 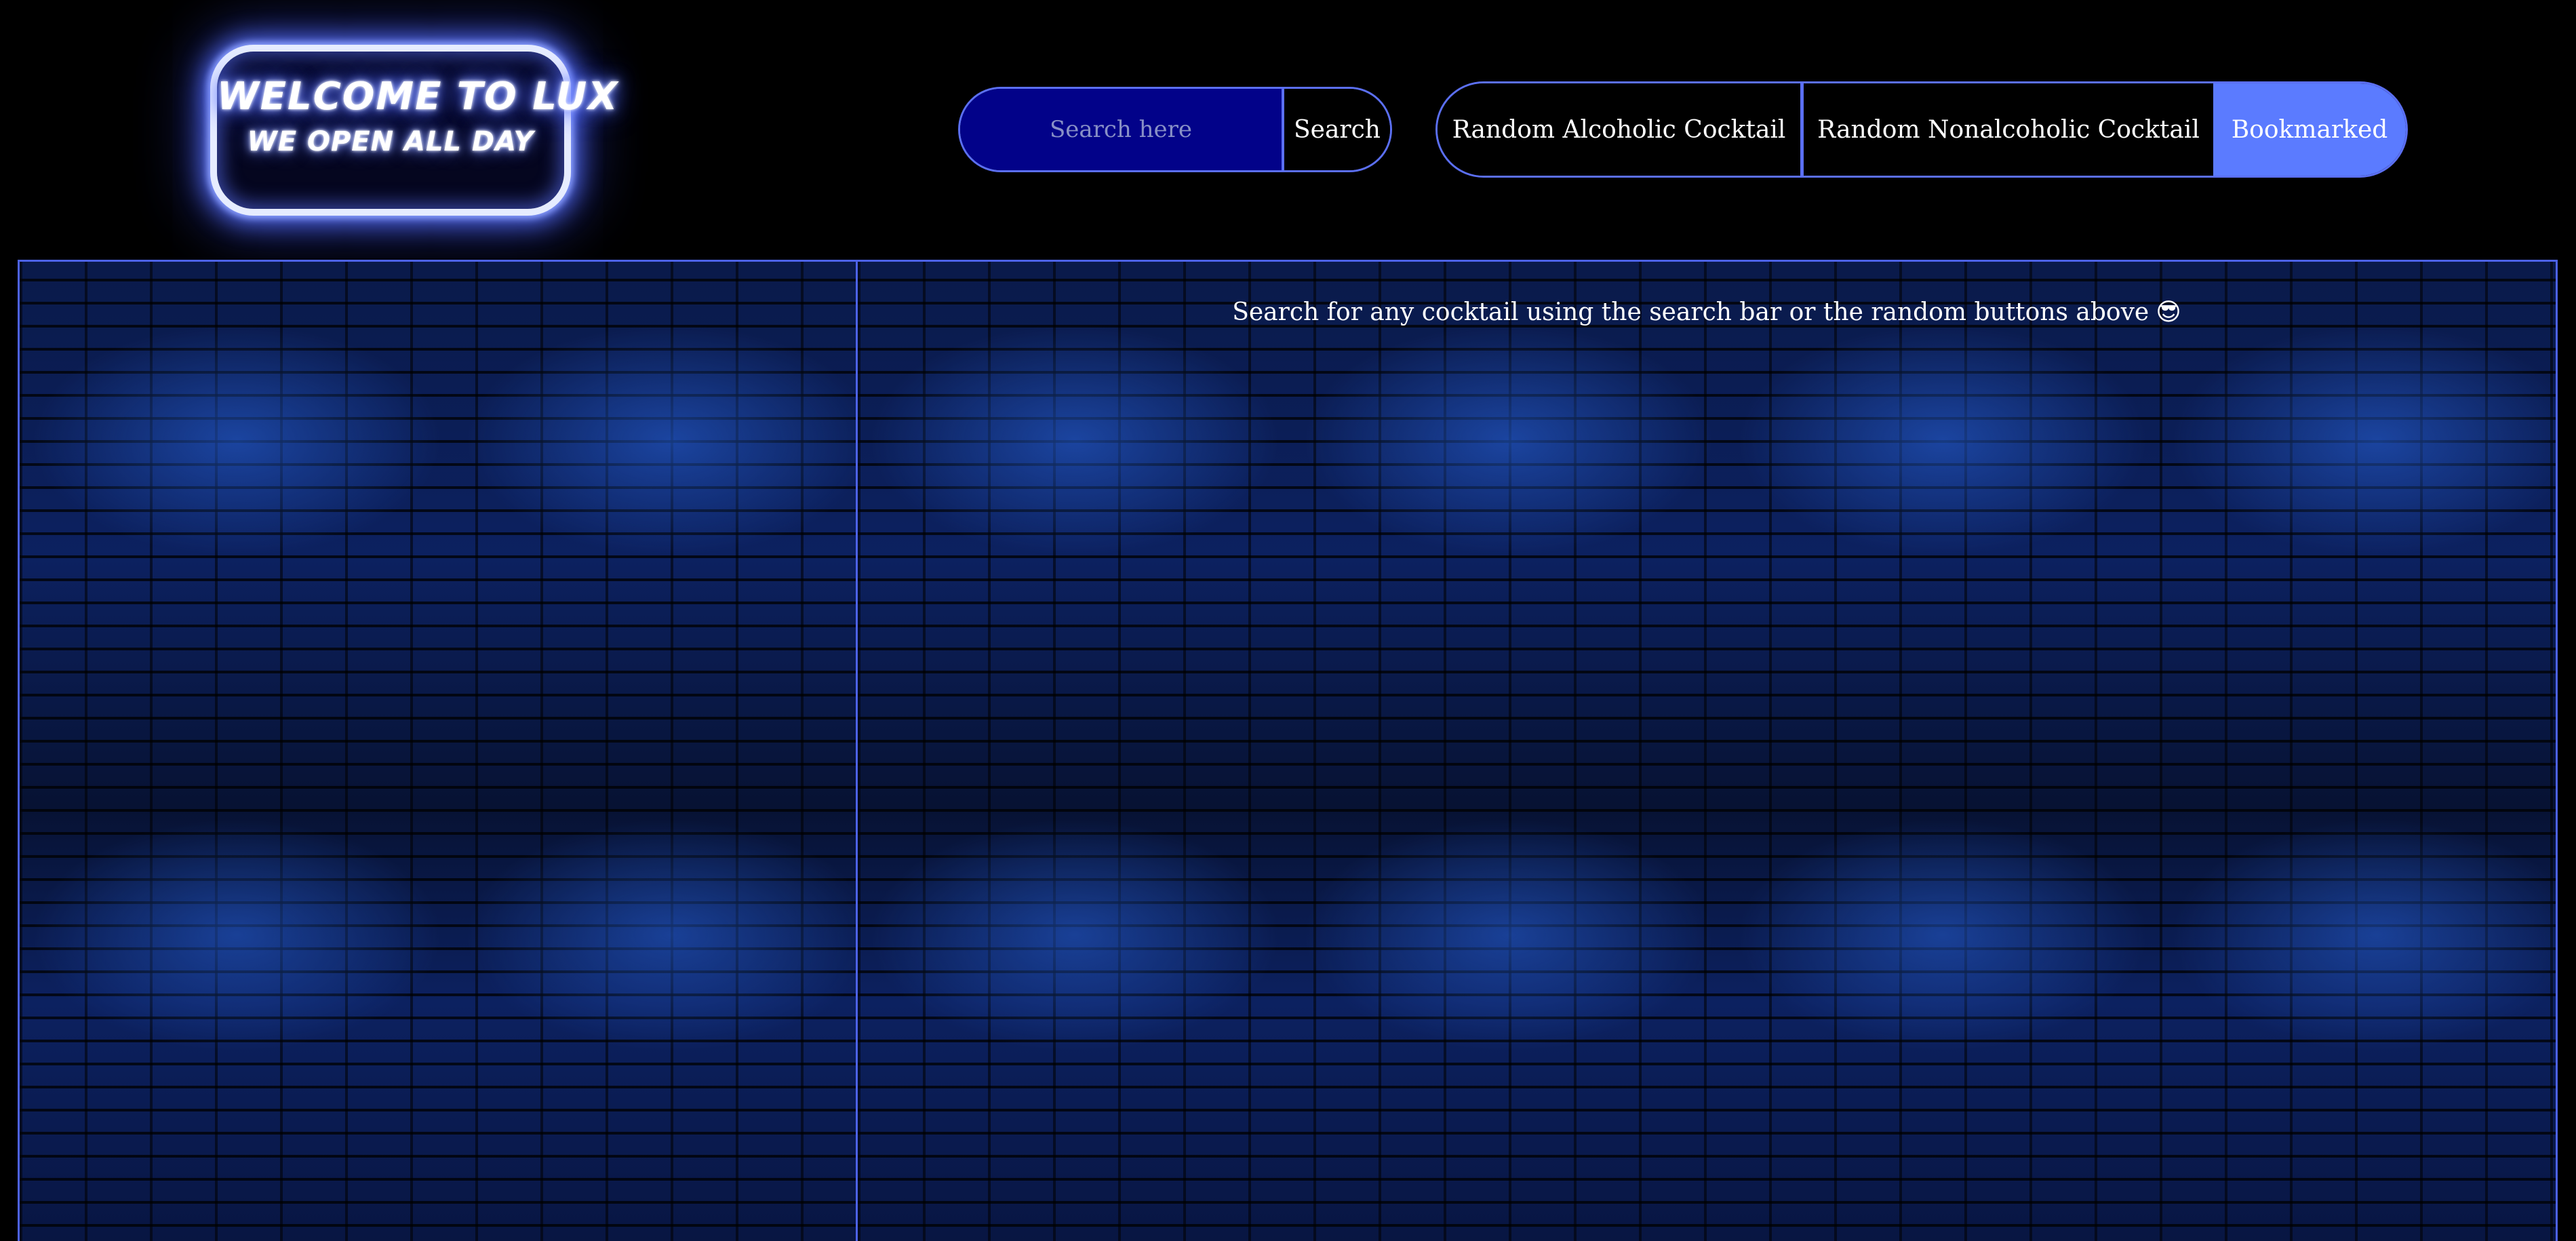 What do you see at coordinates (1122, 129) in the screenshot?
I see `search-input` at bounding box center [1122, 129].